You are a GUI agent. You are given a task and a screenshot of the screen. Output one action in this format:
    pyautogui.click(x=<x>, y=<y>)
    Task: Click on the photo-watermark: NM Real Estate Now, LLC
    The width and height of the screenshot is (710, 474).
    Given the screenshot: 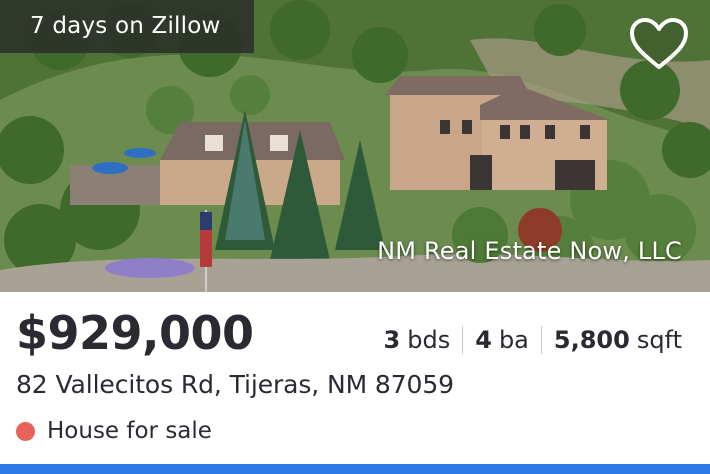 What is the action you would take?
    pyautogui.click(x=529, y=251)
    